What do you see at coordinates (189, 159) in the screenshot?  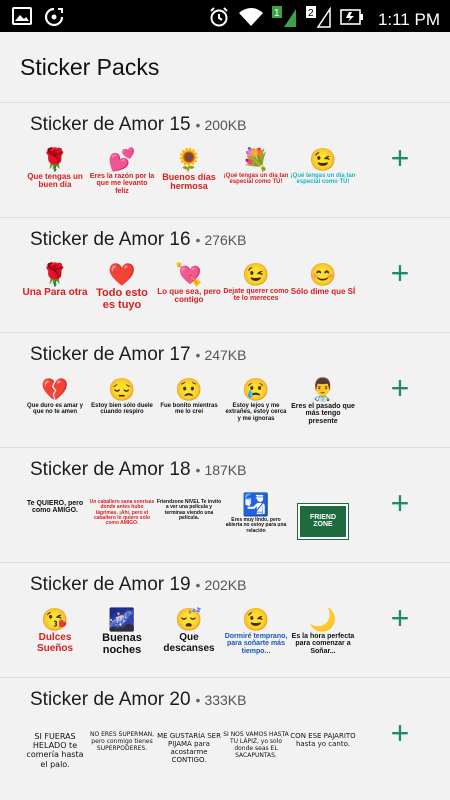 I see `sticker-emoji-icon: 🌻` at bounding box center [189, 159].